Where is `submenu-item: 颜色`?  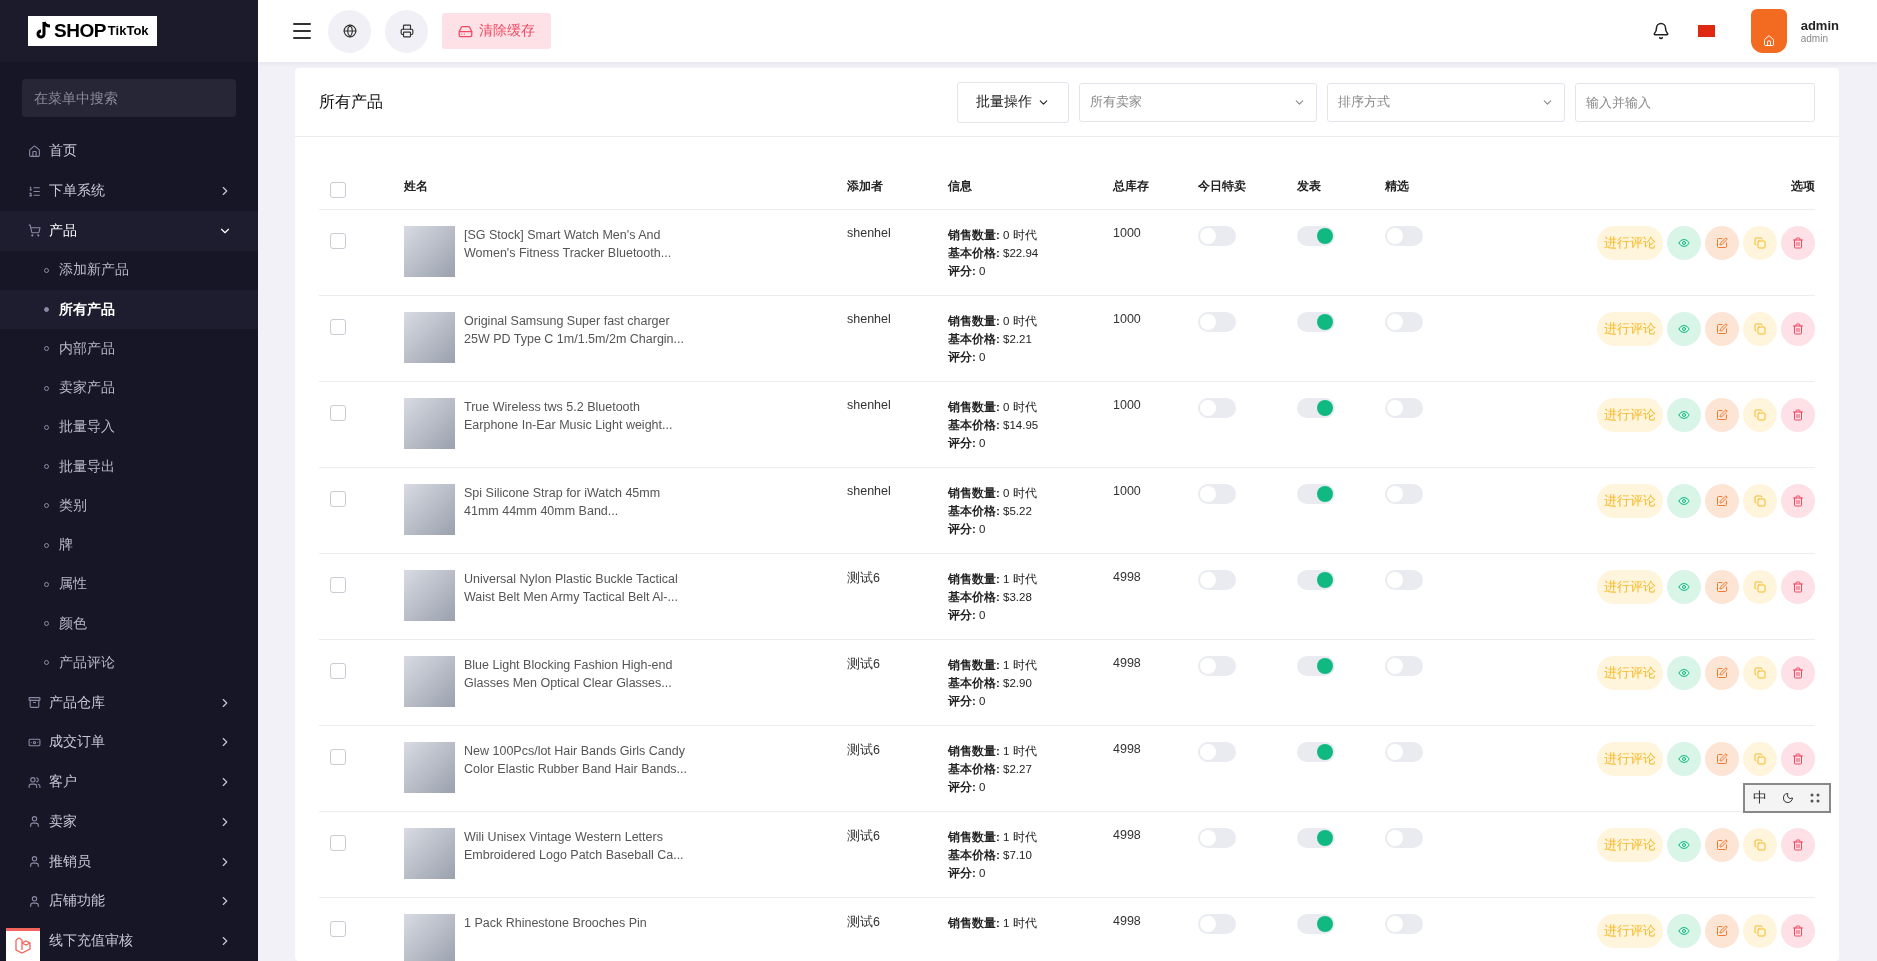
submenu-item: 颜色 is located at coordinates (129, 624).